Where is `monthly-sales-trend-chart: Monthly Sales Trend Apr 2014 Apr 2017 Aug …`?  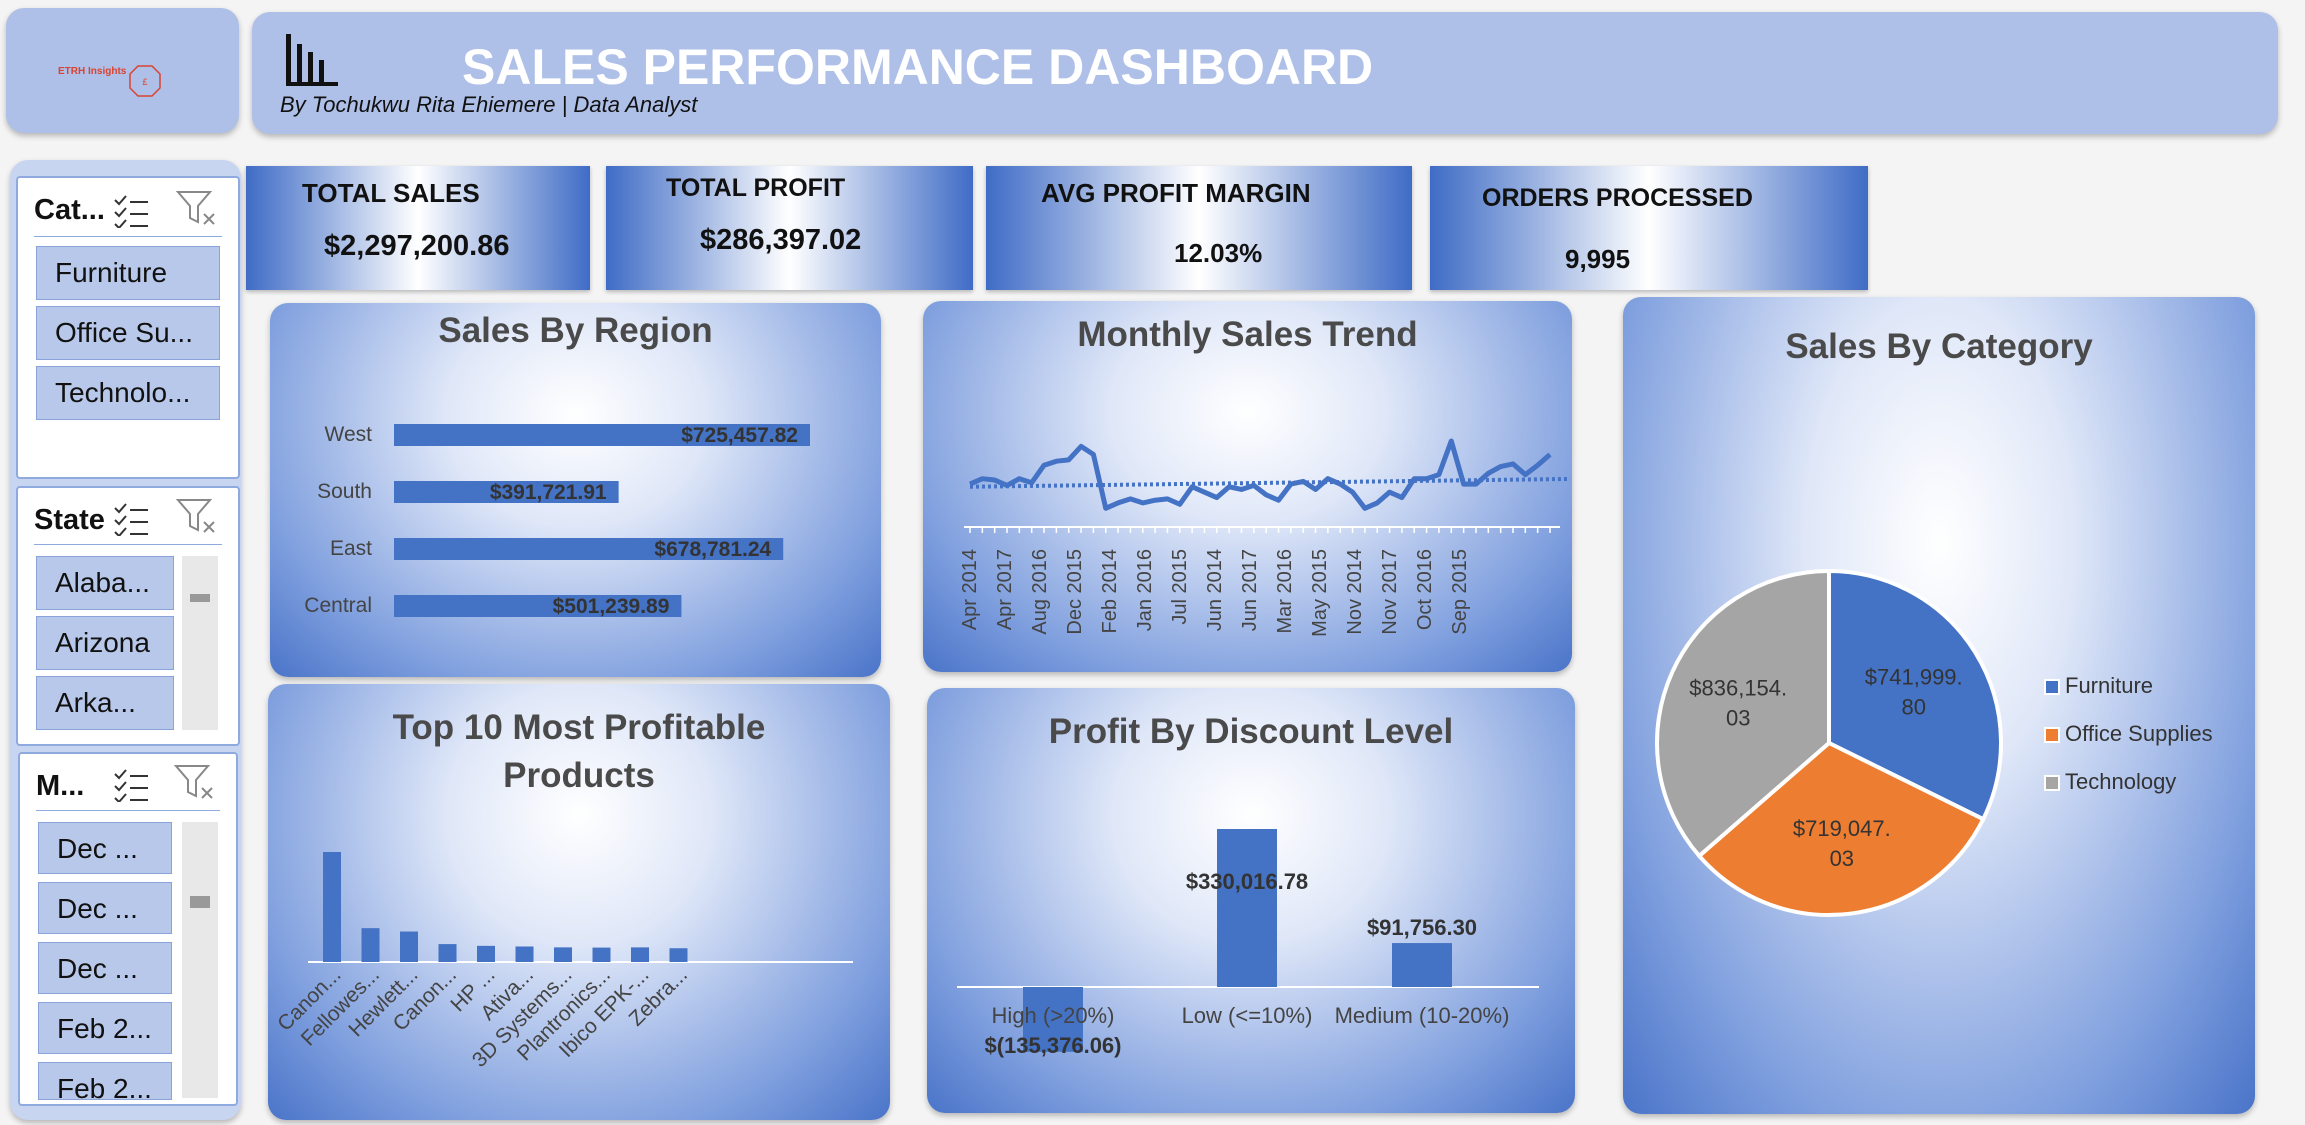
monthly-sales-trend-chart: Monthly Sales Trend Apr 2014 Apr 2017 Aug … is located at coordinates (1247, 486).